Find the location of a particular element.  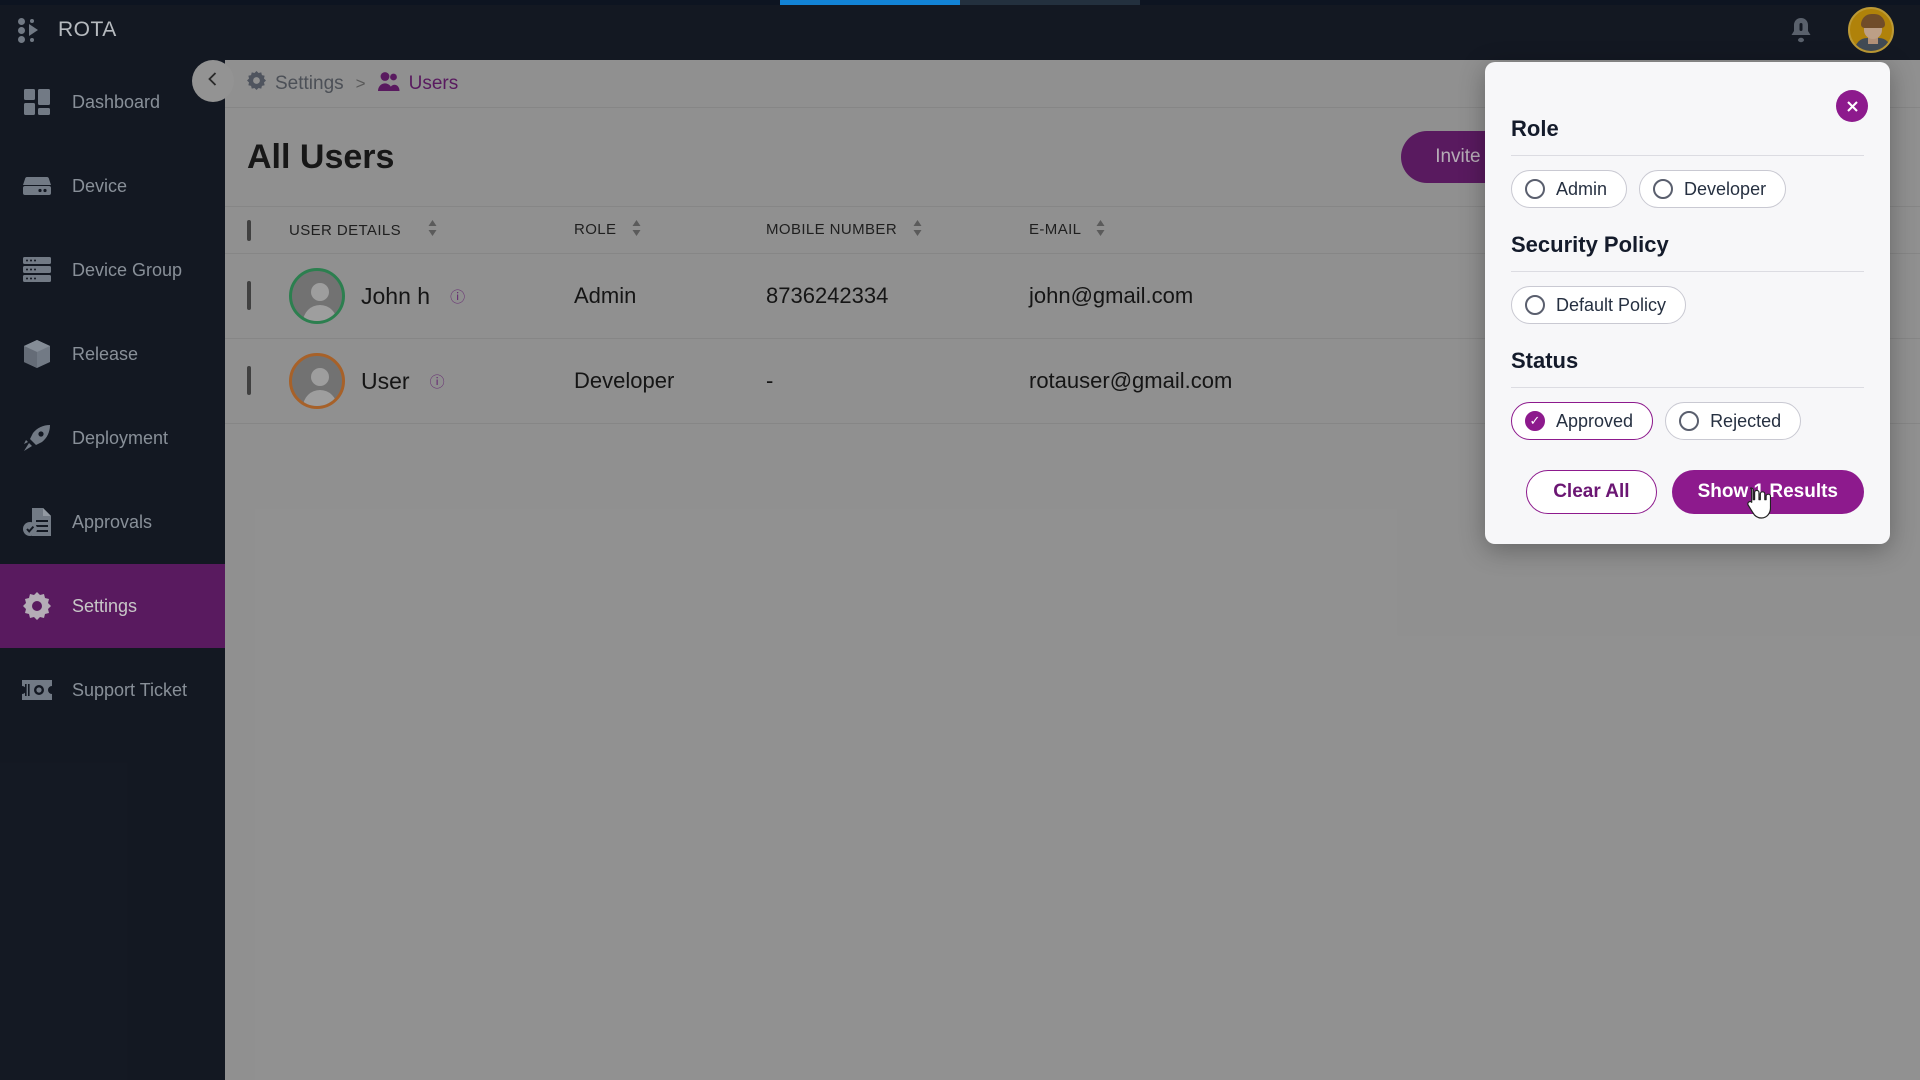

section-label: Role is located at coordinates (1535, 128).